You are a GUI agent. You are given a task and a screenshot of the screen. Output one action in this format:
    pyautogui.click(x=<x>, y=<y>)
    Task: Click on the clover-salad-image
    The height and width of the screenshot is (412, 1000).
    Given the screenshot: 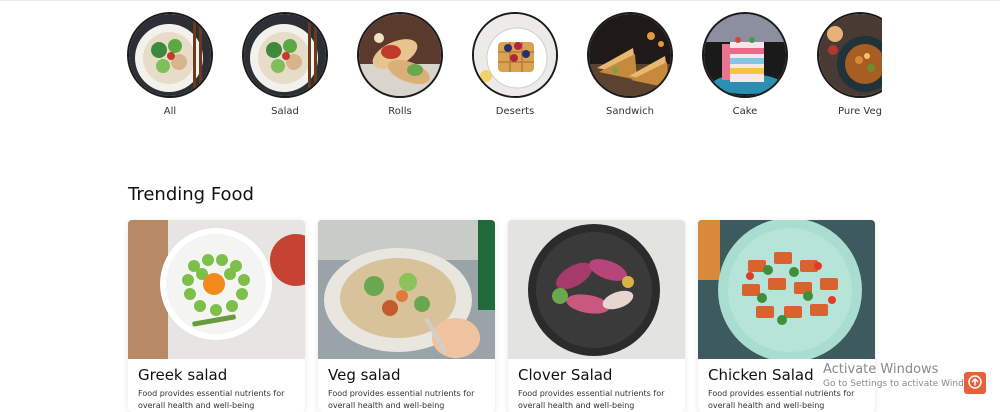 What is the action you would take?
    pyautogui.click(x=596, y=289)
    